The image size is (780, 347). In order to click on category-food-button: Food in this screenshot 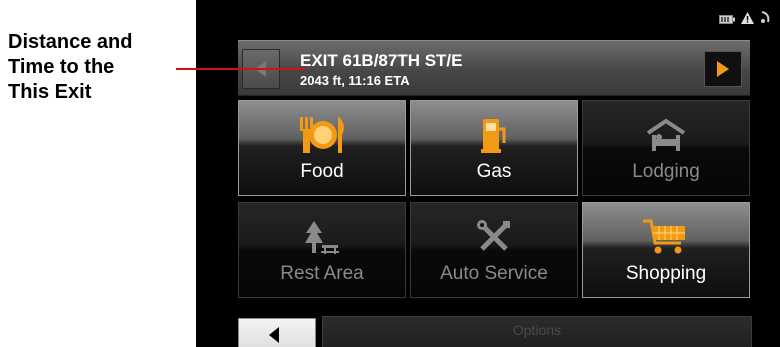, I will do `click(322, 148)`.